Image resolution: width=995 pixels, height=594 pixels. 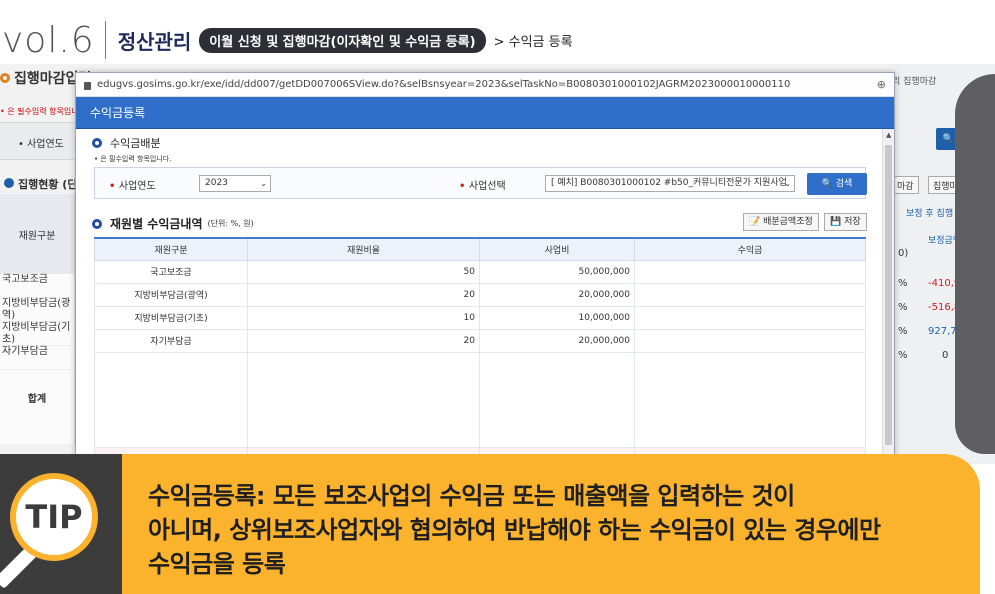 I want to click on table-empty-area, so click(x=480, y=399).